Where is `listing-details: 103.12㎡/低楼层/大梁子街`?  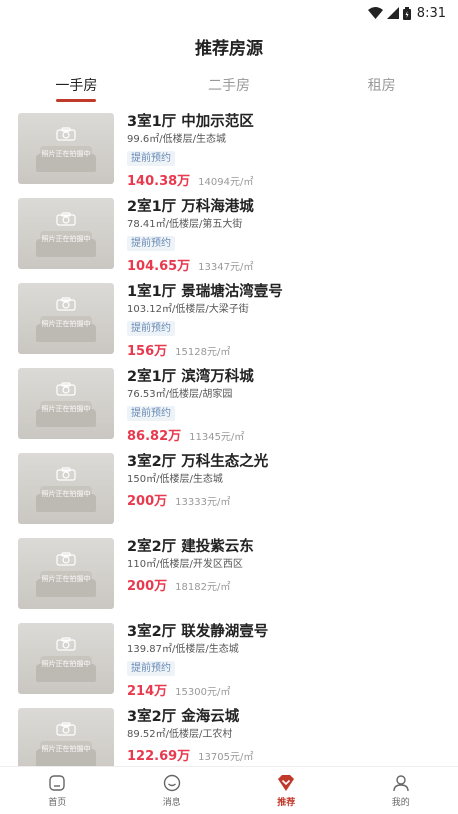
listing-details: 103.12㎡/低楼层/大梁子街 is located at coordinates (188, 309).